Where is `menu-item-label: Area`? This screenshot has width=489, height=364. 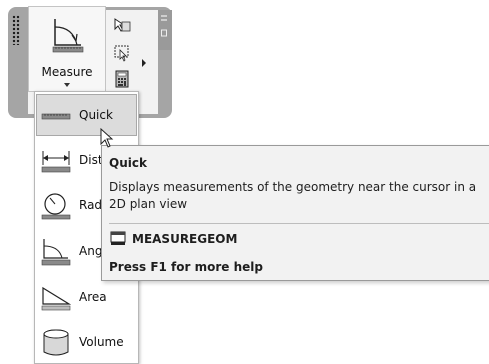 menu-item-label: Area is located at coordinates (93, 297).